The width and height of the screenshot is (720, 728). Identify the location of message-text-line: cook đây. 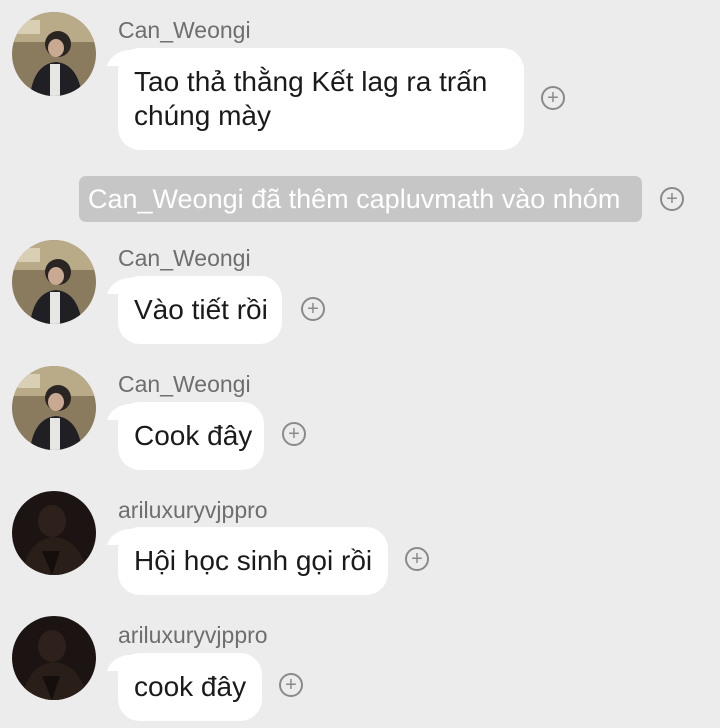
(190, 686).